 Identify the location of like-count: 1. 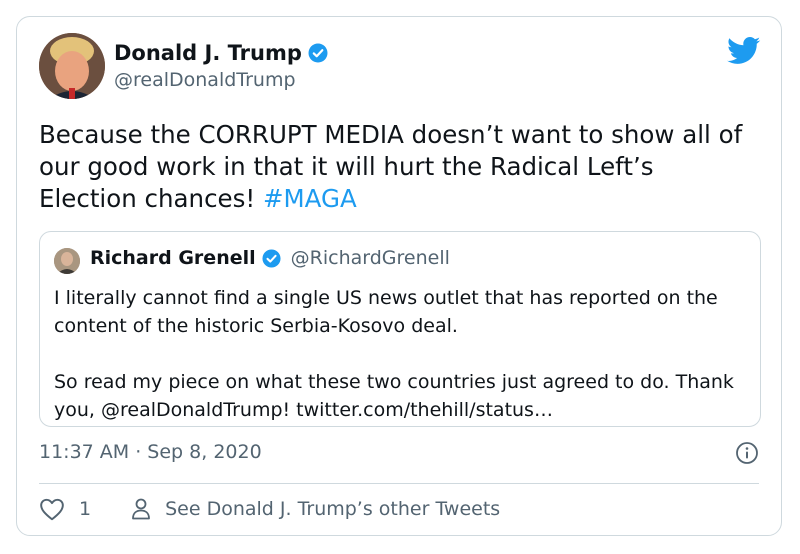
(85, 509).